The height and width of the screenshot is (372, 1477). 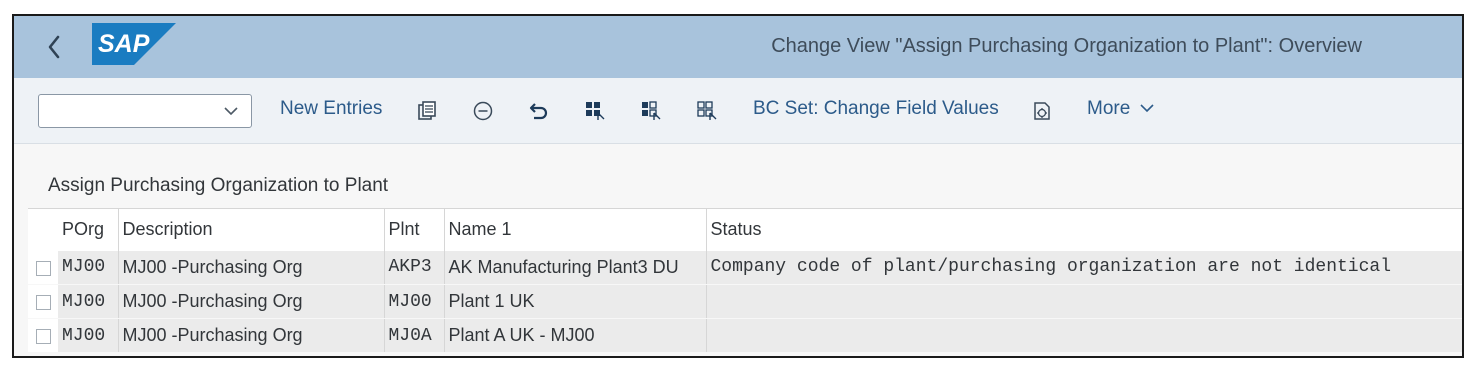 What do you see at coordinates (575, 229) in the screenshot?
I see `column-header-name1: Name 1` at bounding box center [575, 229].